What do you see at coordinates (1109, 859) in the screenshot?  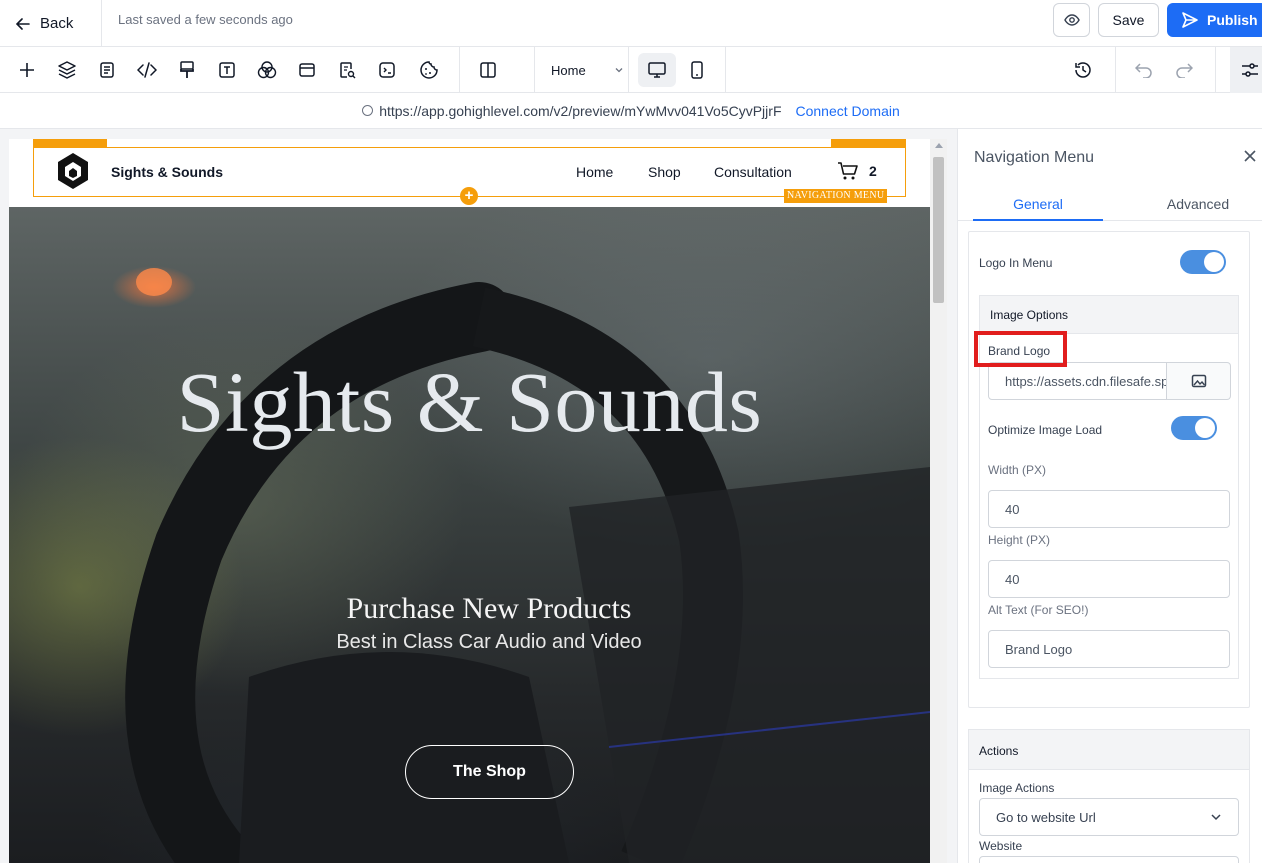 I see `website-url-input` at bounding box center [1109, 859].